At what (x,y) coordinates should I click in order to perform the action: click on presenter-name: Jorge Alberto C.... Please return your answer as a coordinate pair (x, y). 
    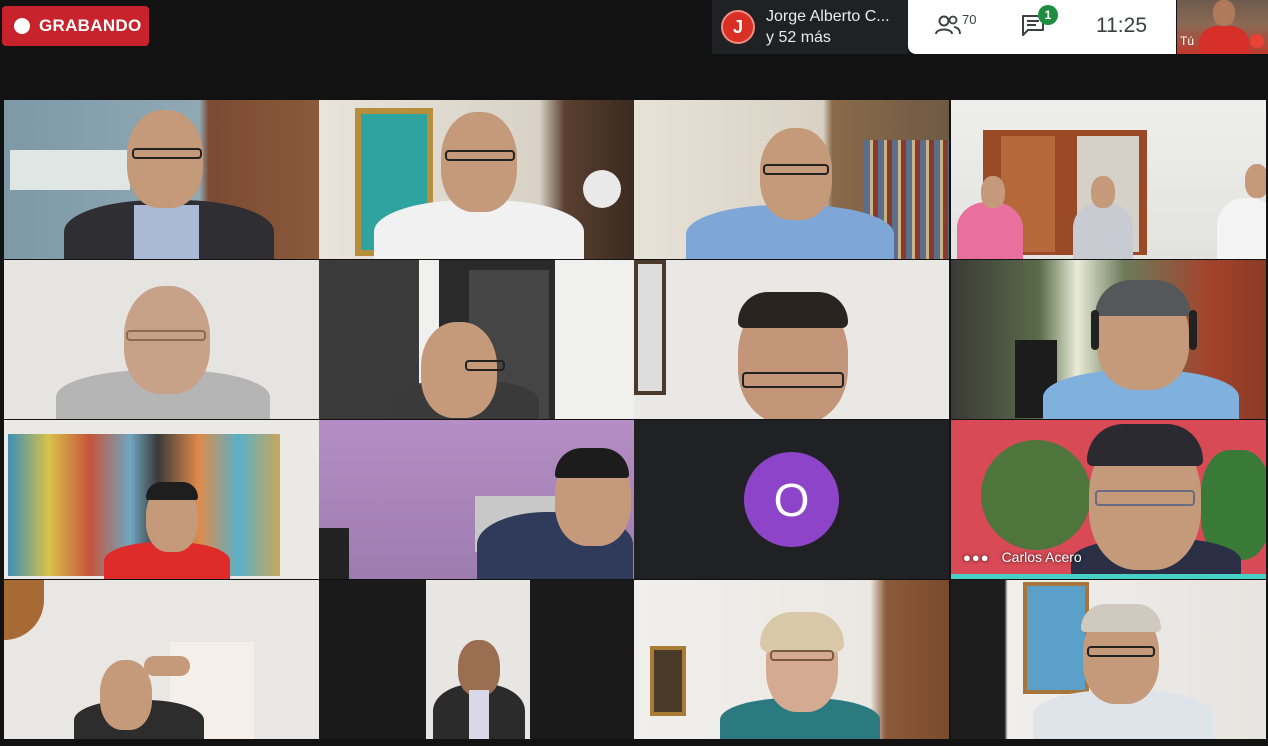
    Looking at the image, I should click on (828, 16).